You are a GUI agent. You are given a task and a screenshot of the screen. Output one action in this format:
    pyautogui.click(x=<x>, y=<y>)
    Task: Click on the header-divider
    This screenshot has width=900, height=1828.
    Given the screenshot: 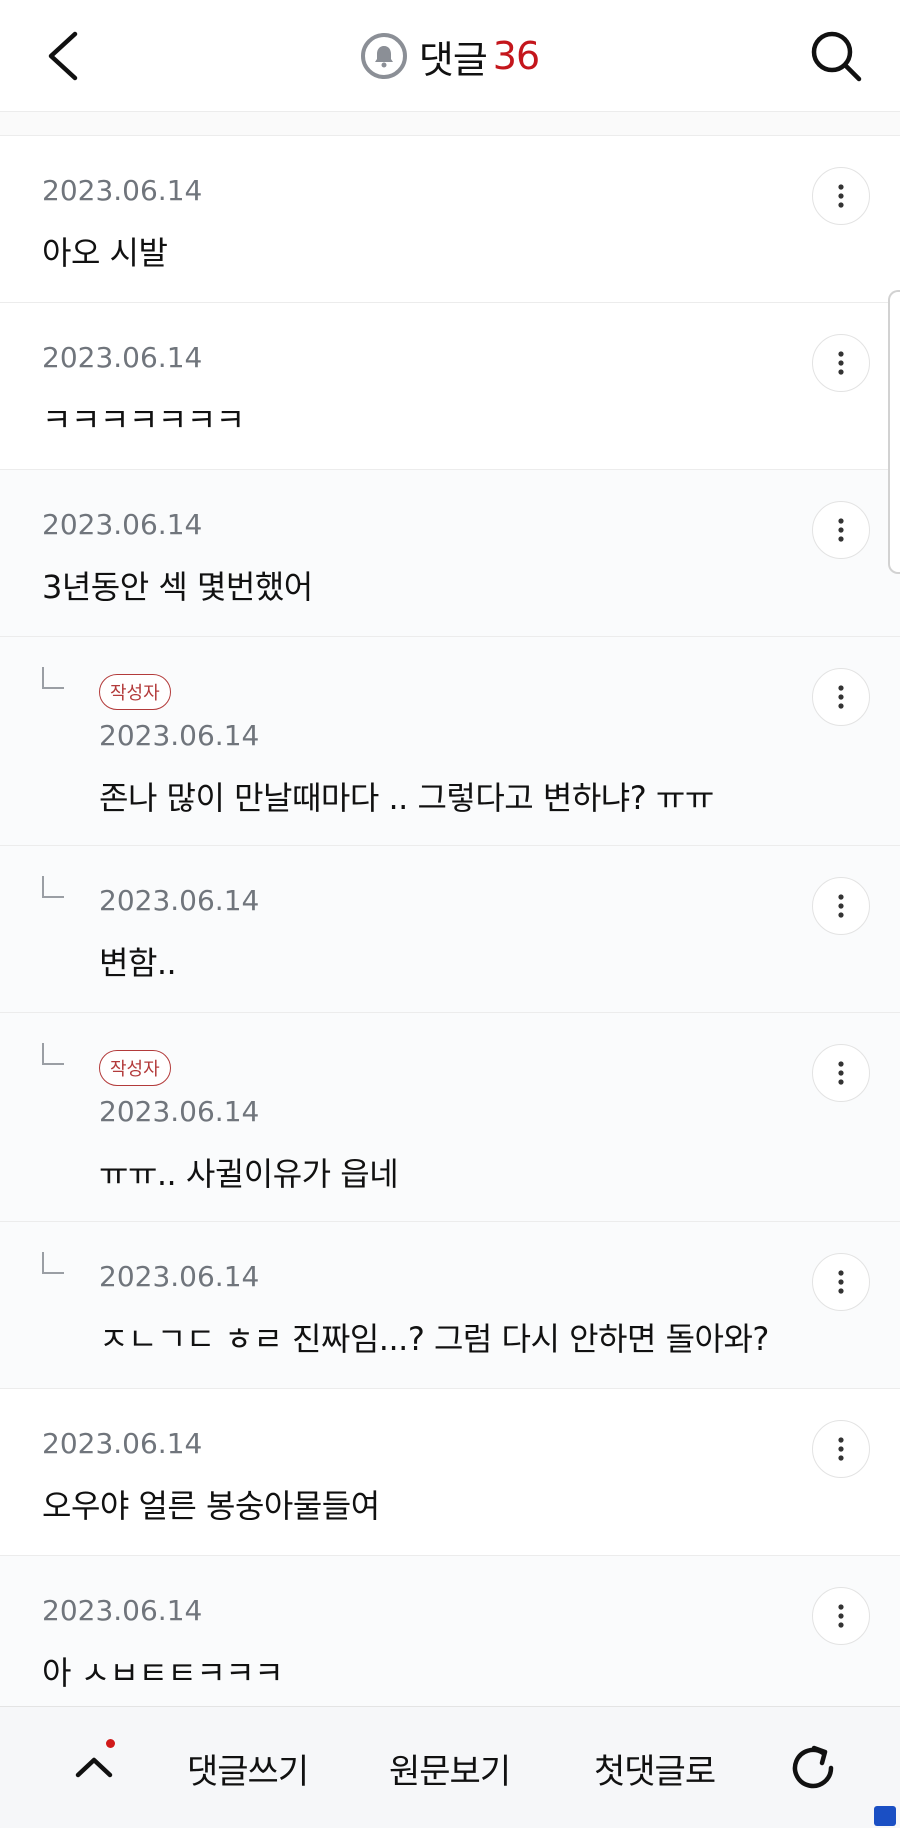 What is the action you would take?
    pyautogui.click(x=450, y=124)
    